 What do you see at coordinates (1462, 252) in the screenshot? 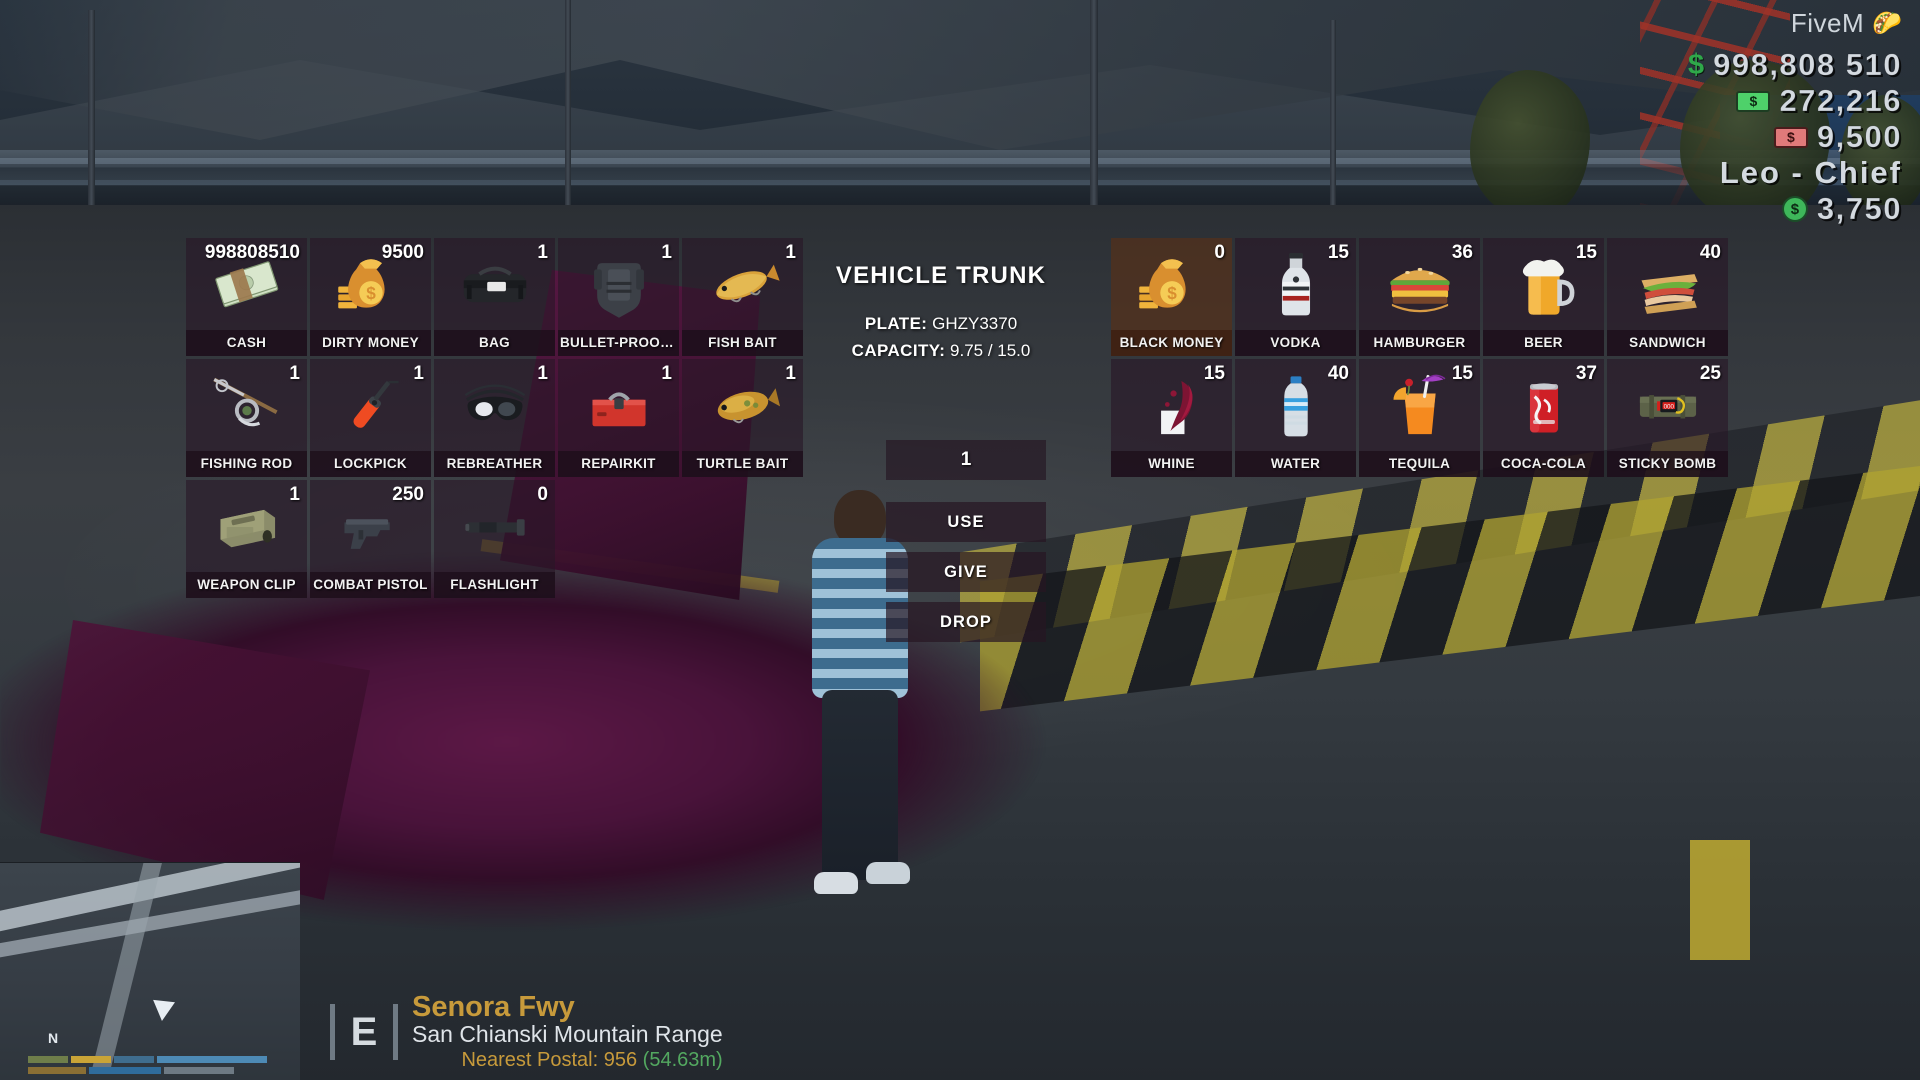
I see `slot-count: 36` at bounding box center [1462, 252].